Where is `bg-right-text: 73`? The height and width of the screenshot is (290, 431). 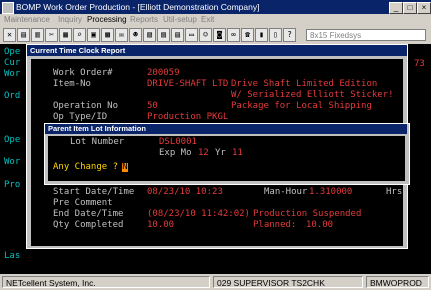 bg-right-text: 73 is located at coordinates (419, 64).